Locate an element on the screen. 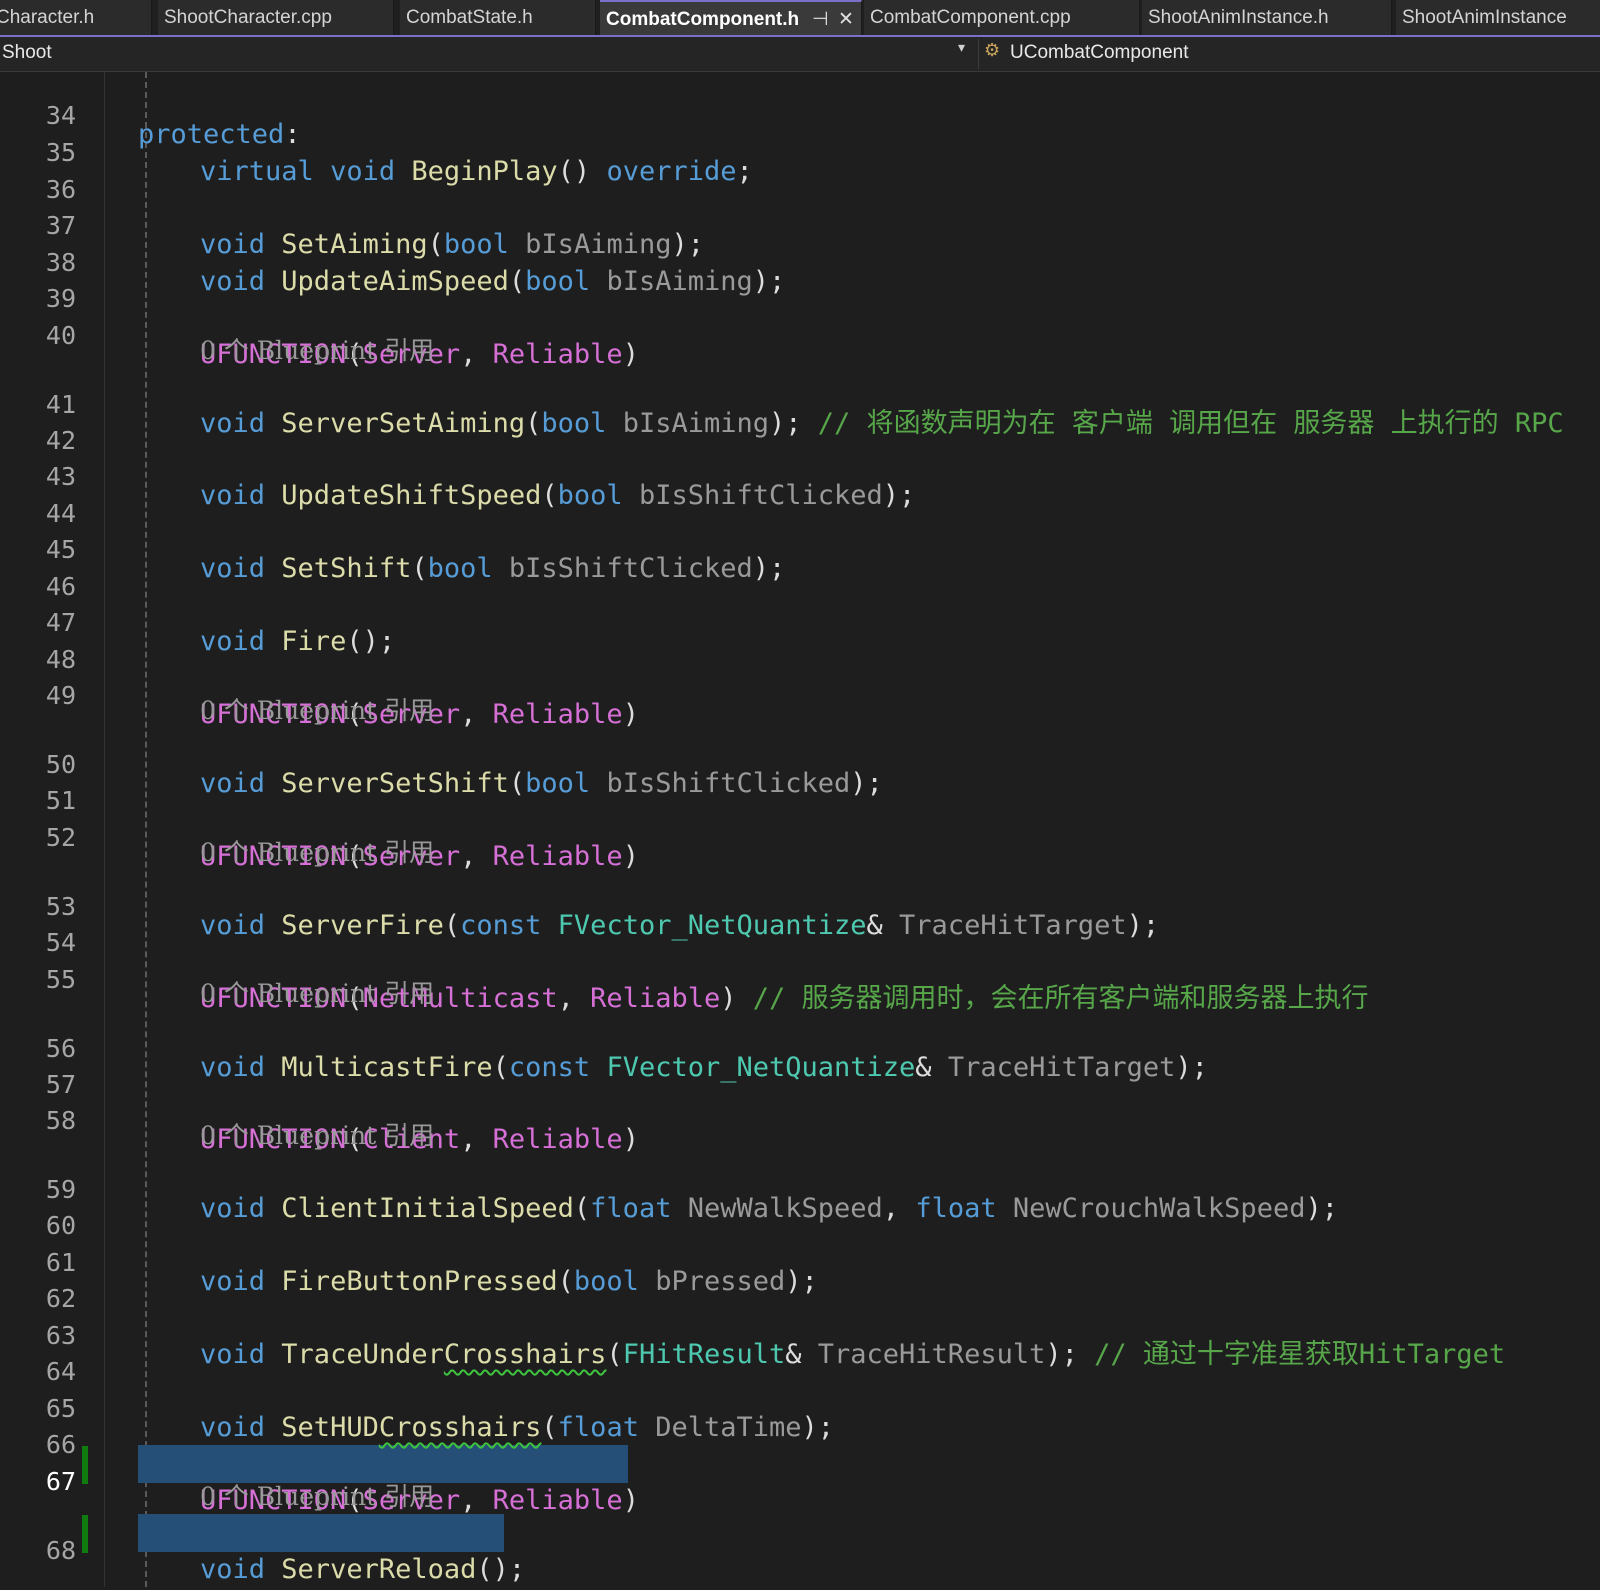  tab-combatcomponent-h: CombatComponent.h ⊣ ✕ is located at coordinates (731, 17).